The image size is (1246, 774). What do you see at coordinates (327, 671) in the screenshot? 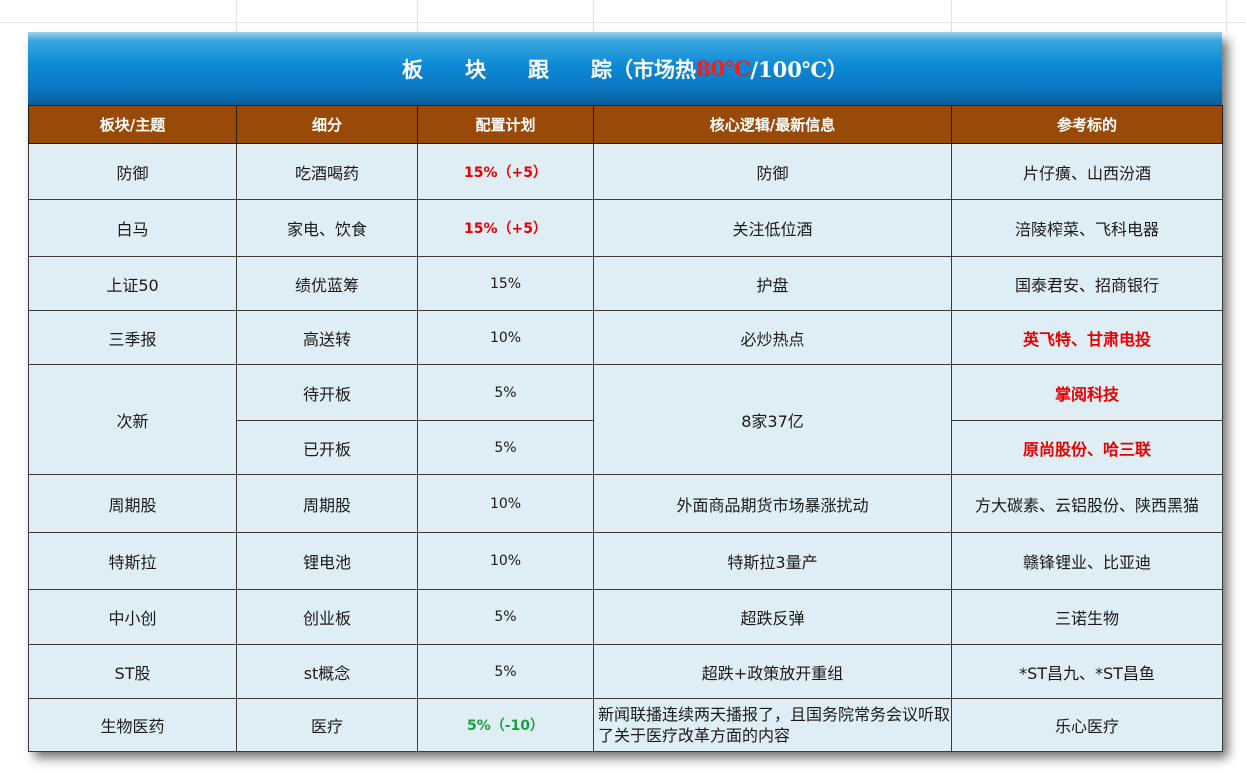
I see `cell-sub: st概念` at bounding box center [327, 671].